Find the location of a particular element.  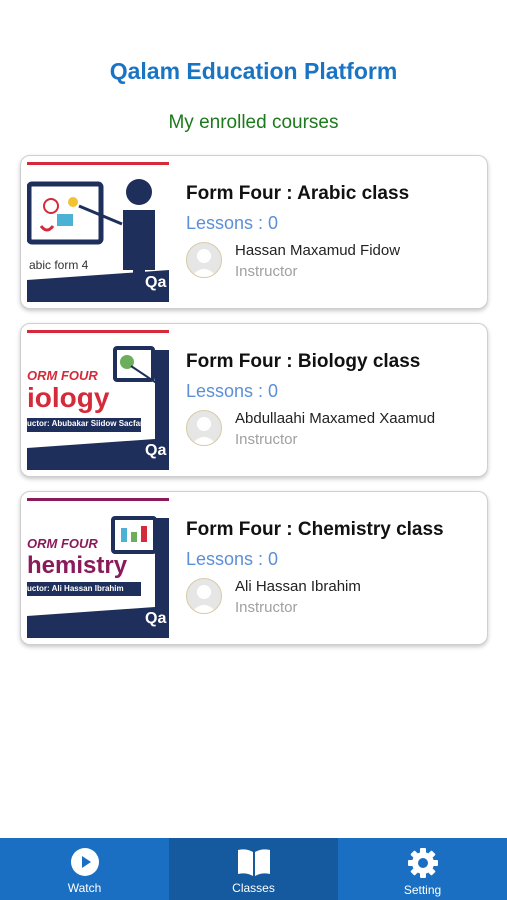

nav-label-setting: Setting is located at coordinates (422, 890).